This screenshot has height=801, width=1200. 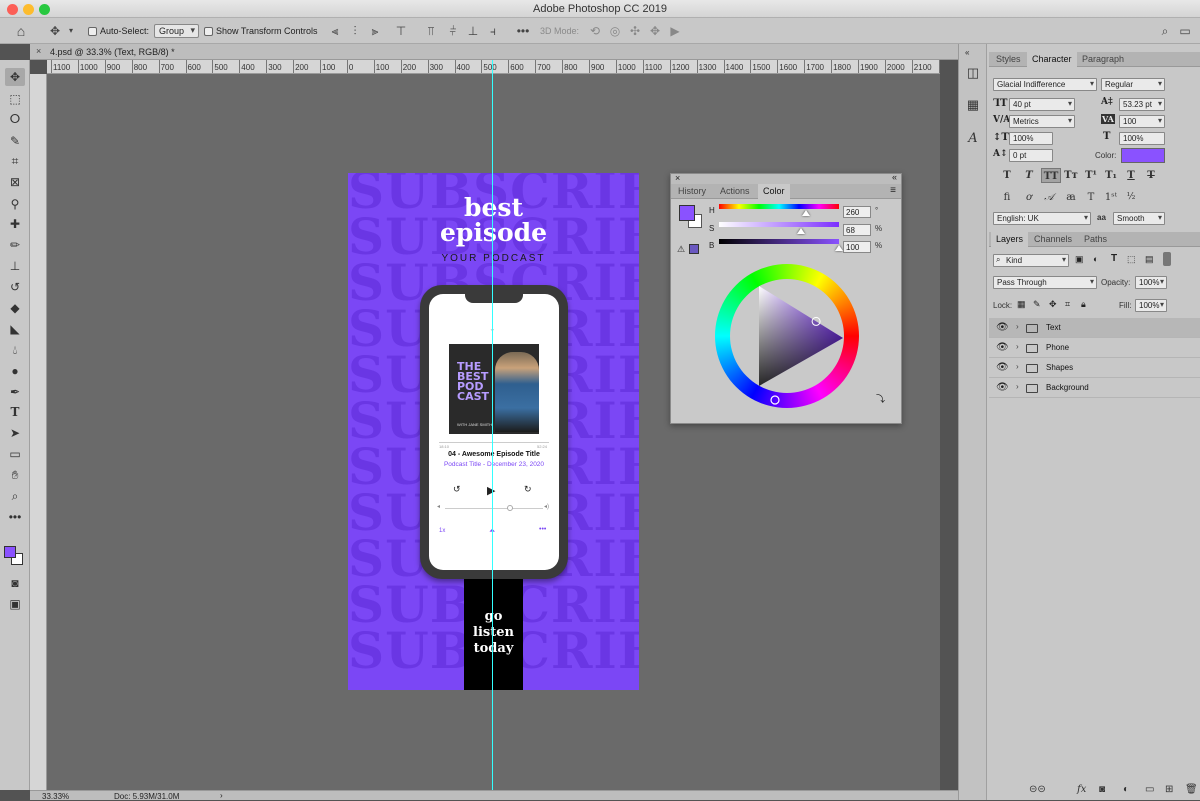 What do you see at coordinates (523, 31) in the screenshot?
I see `more-options-icon: •••` at bounding box center [523, 31].